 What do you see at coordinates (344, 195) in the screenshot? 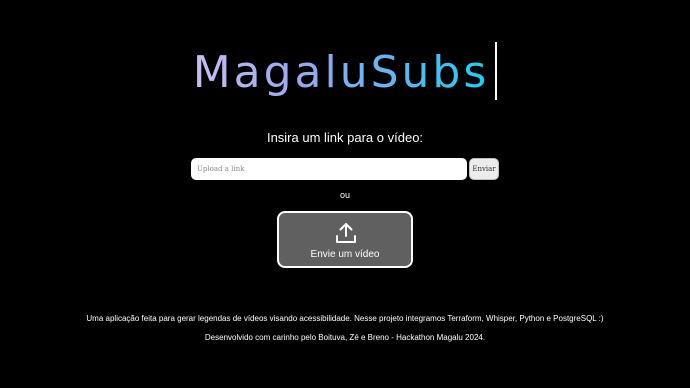
I see `or-separator: ou` at bounding box center [344, 195].